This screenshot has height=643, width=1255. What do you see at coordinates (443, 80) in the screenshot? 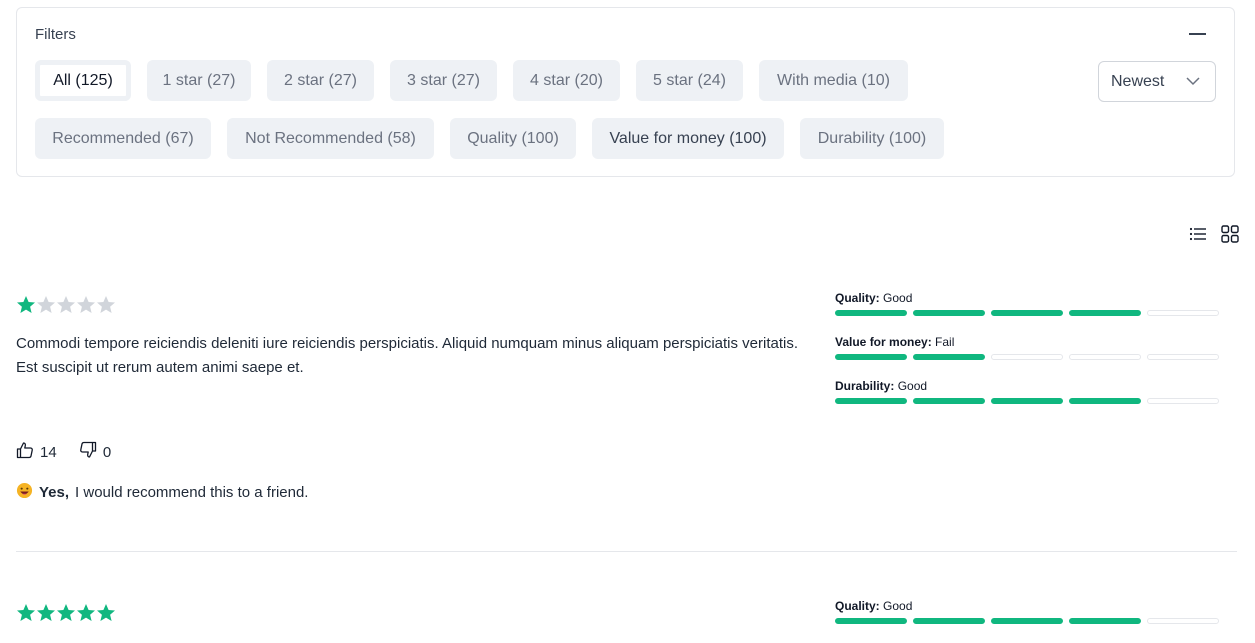
I see `filter-chip-3-star: 3 star (27)` at bounding box center [443, 80].